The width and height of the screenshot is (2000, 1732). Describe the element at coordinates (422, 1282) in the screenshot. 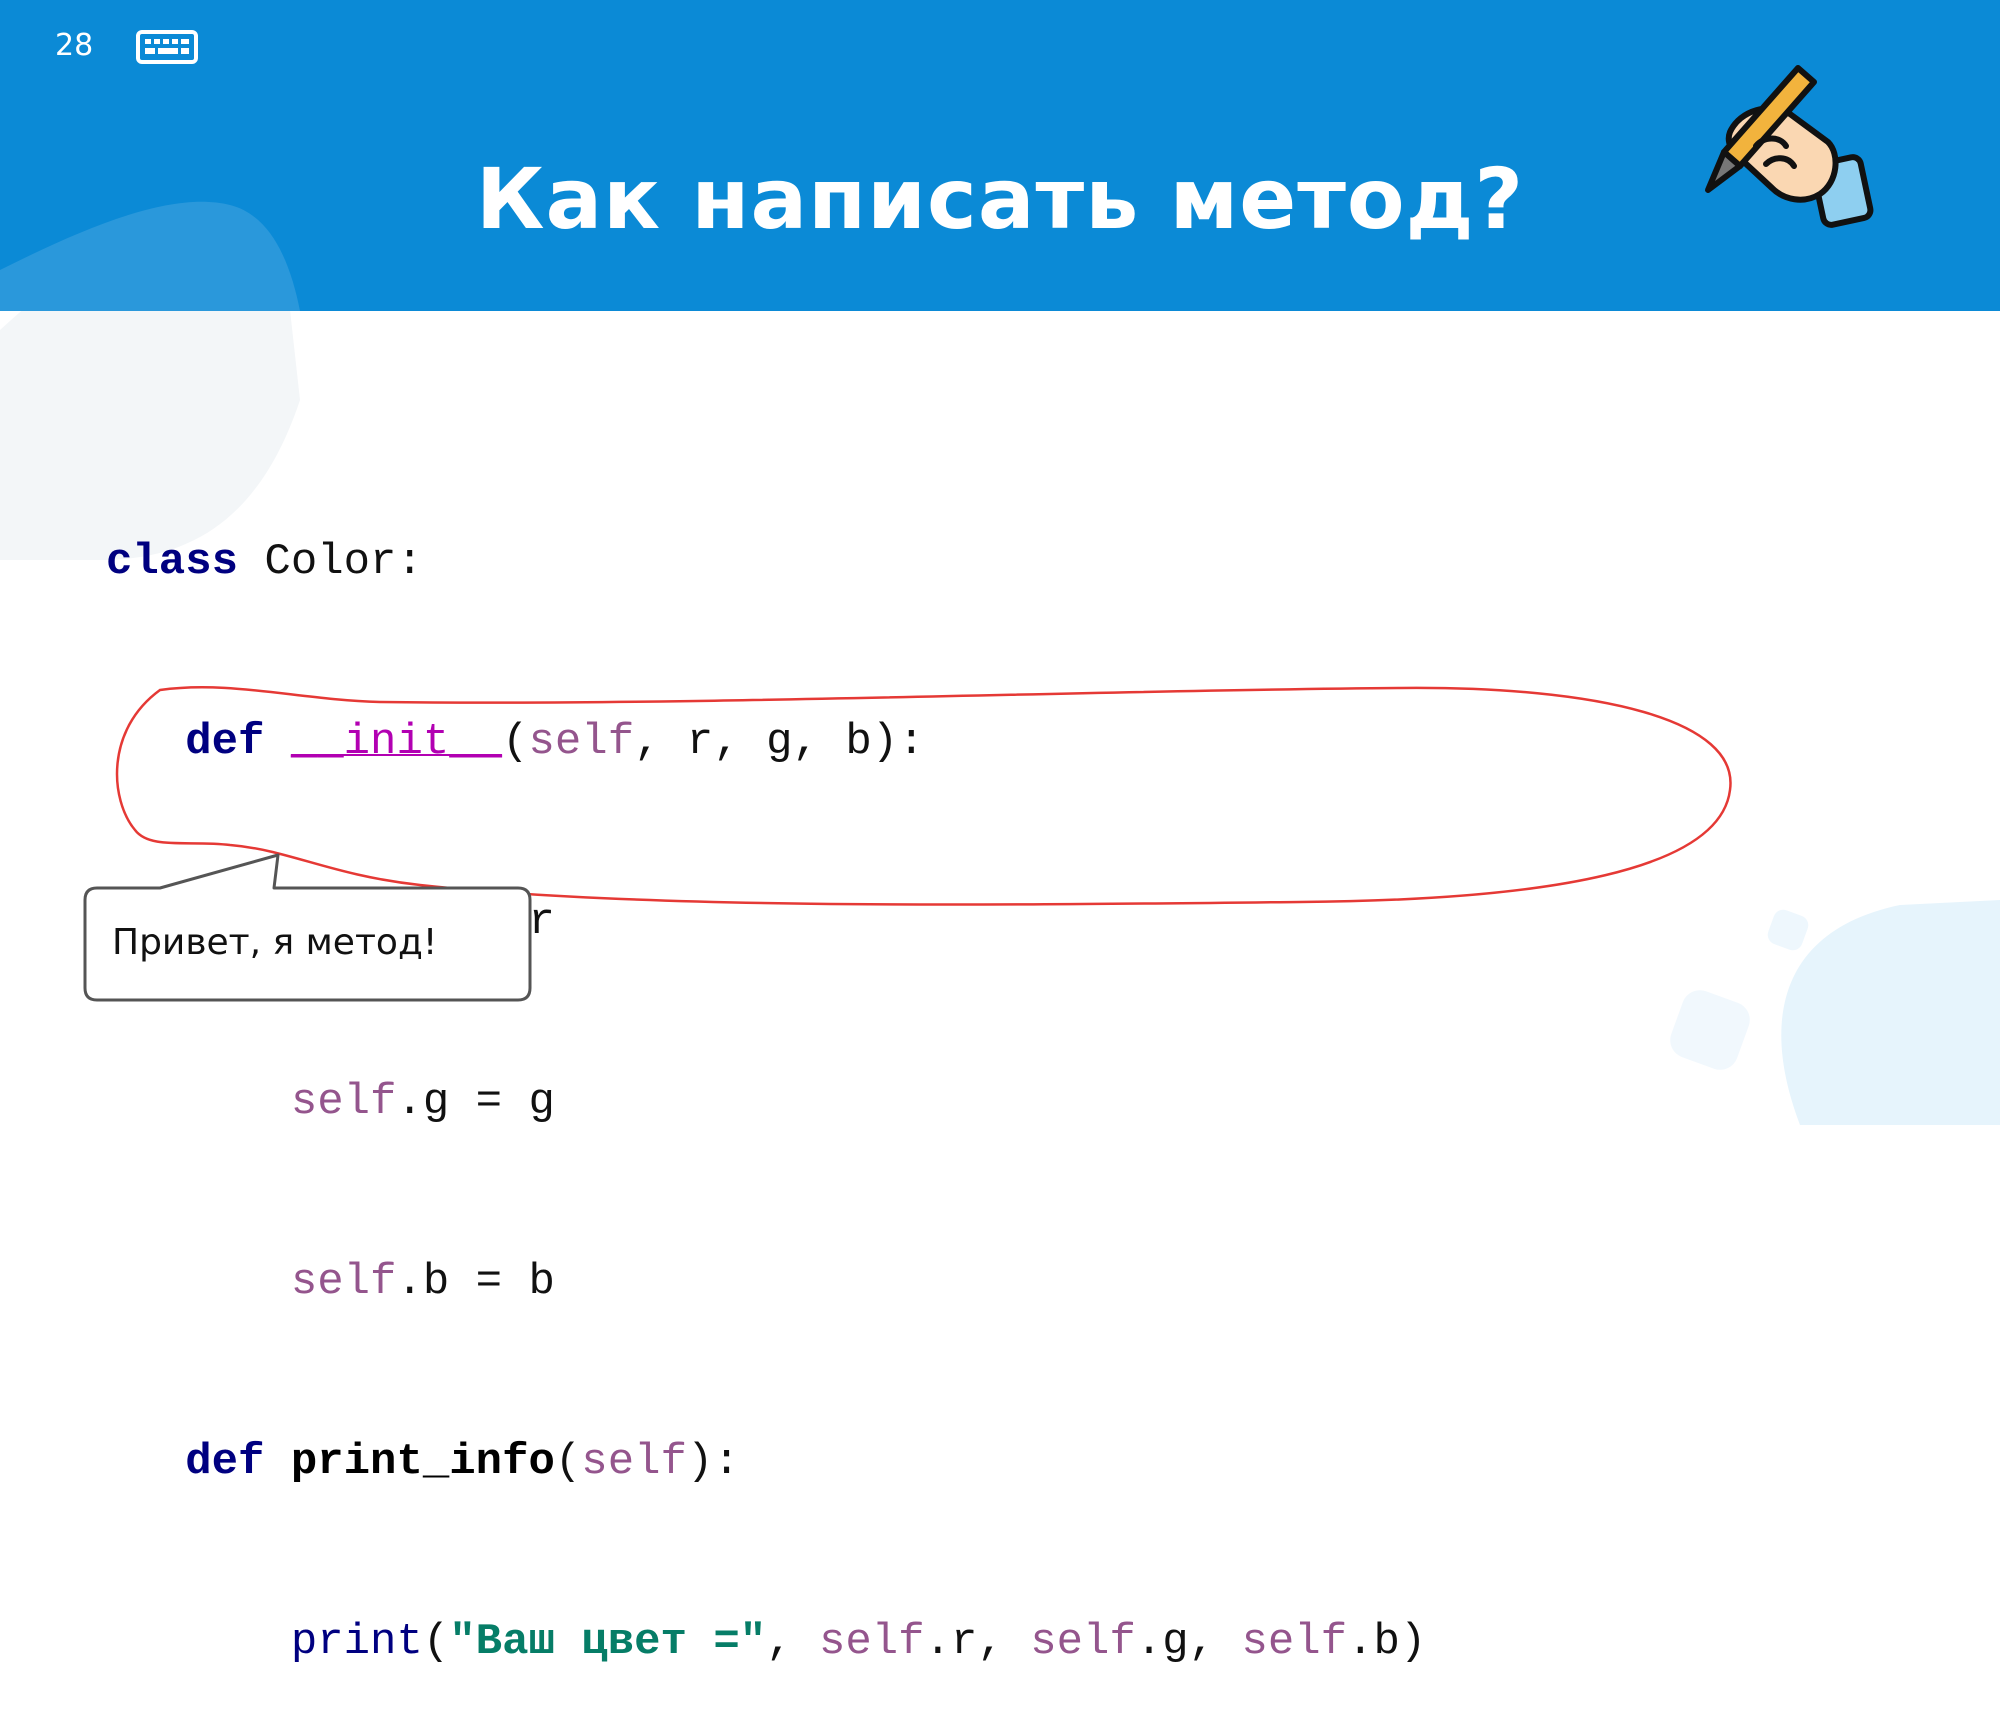

I see `code-line-assign-b: self.b = b` at that location.